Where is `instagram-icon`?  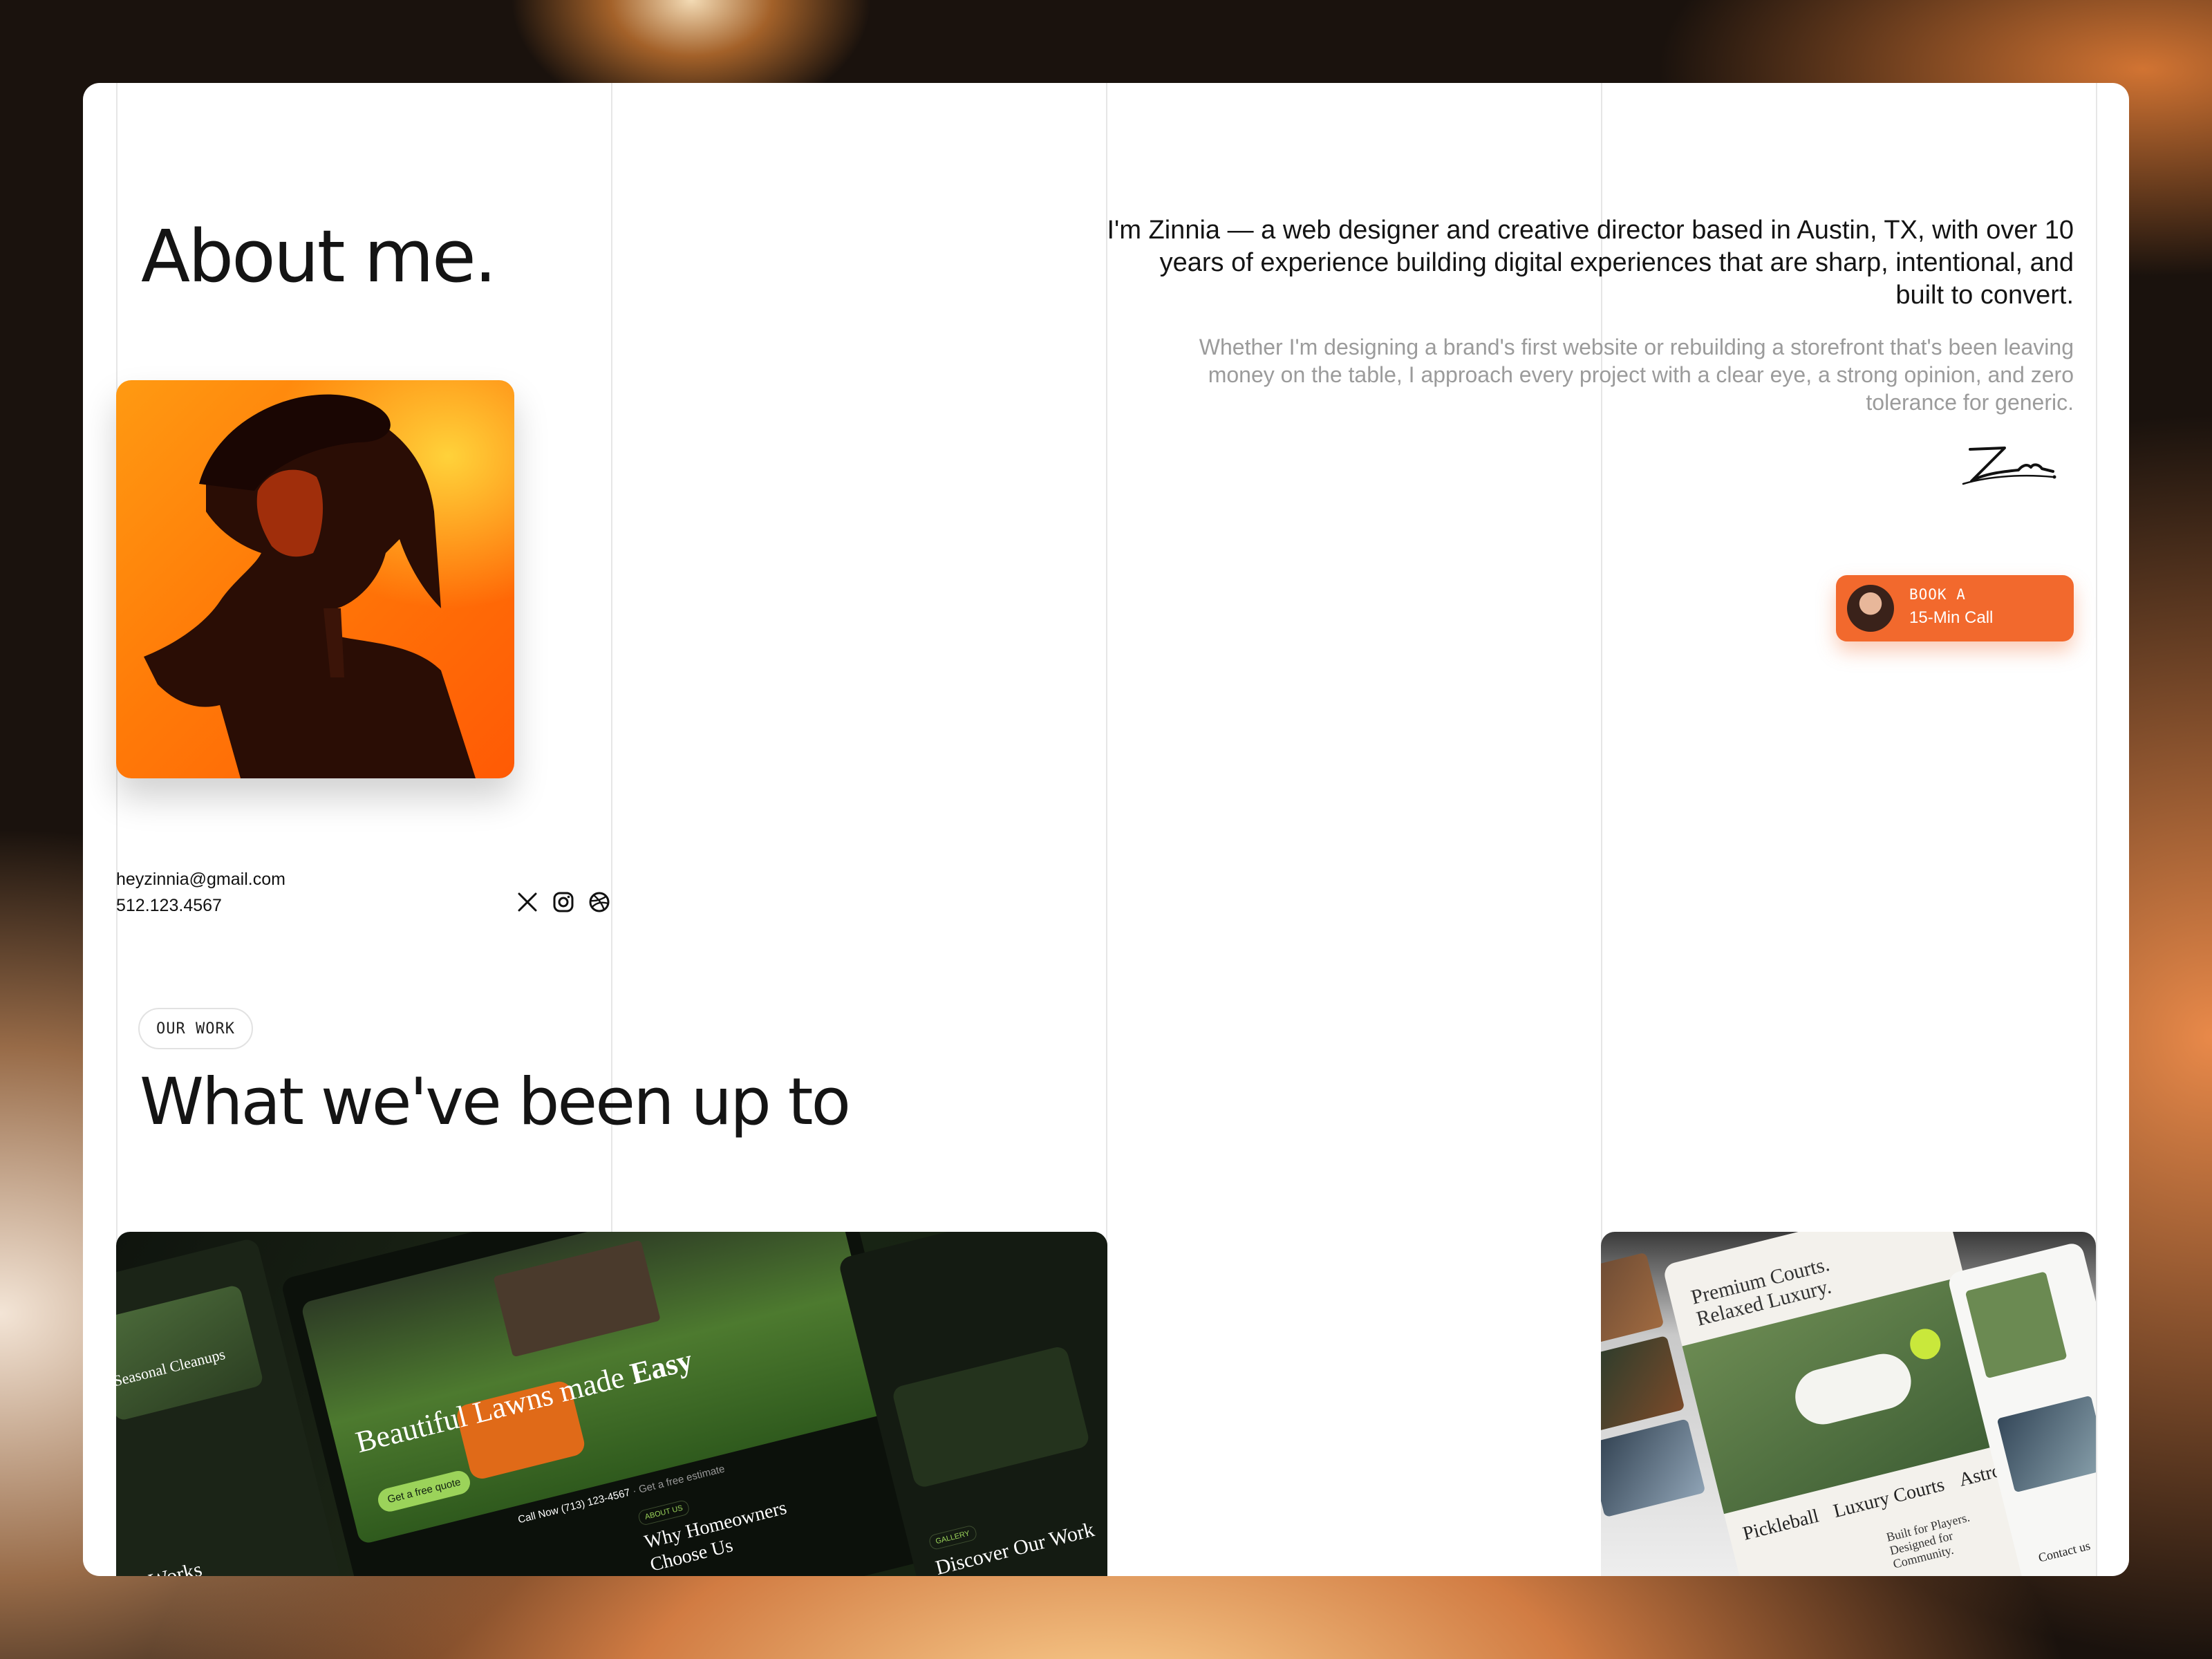
instagram-icon is located at coordinates (563, 902).